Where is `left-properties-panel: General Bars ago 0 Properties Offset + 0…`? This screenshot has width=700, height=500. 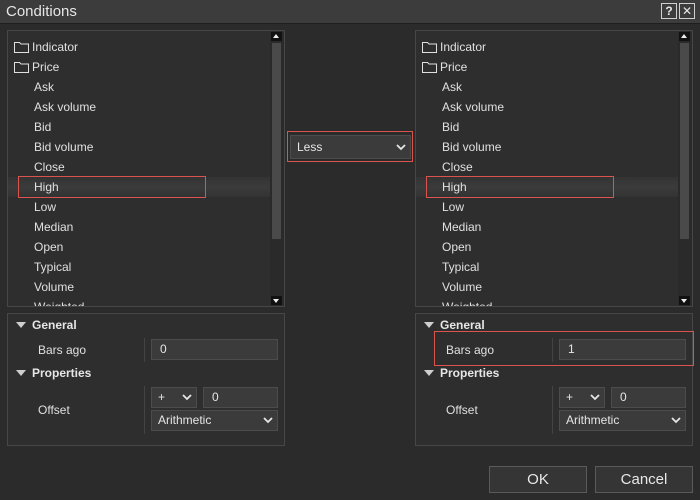
left-properties-panel: General Bars ago 0 Properties Offset + 0… is located at coordinates (146, 379).